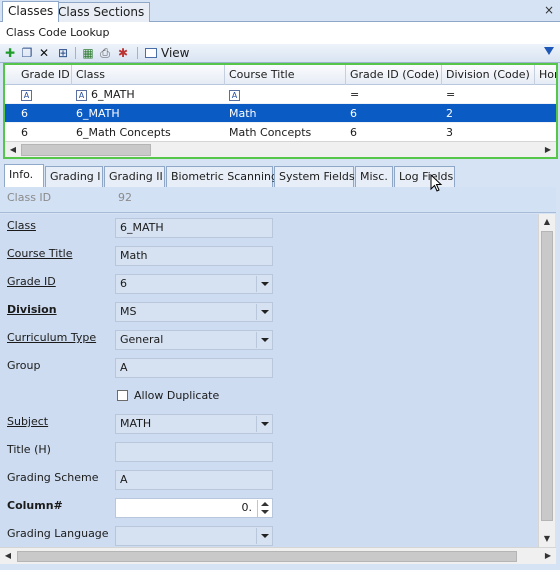 The height and width of the screenshot is (570, 560). I want to click on grid-filter-row: A A 6_MATH A = =, so click(280, 94).